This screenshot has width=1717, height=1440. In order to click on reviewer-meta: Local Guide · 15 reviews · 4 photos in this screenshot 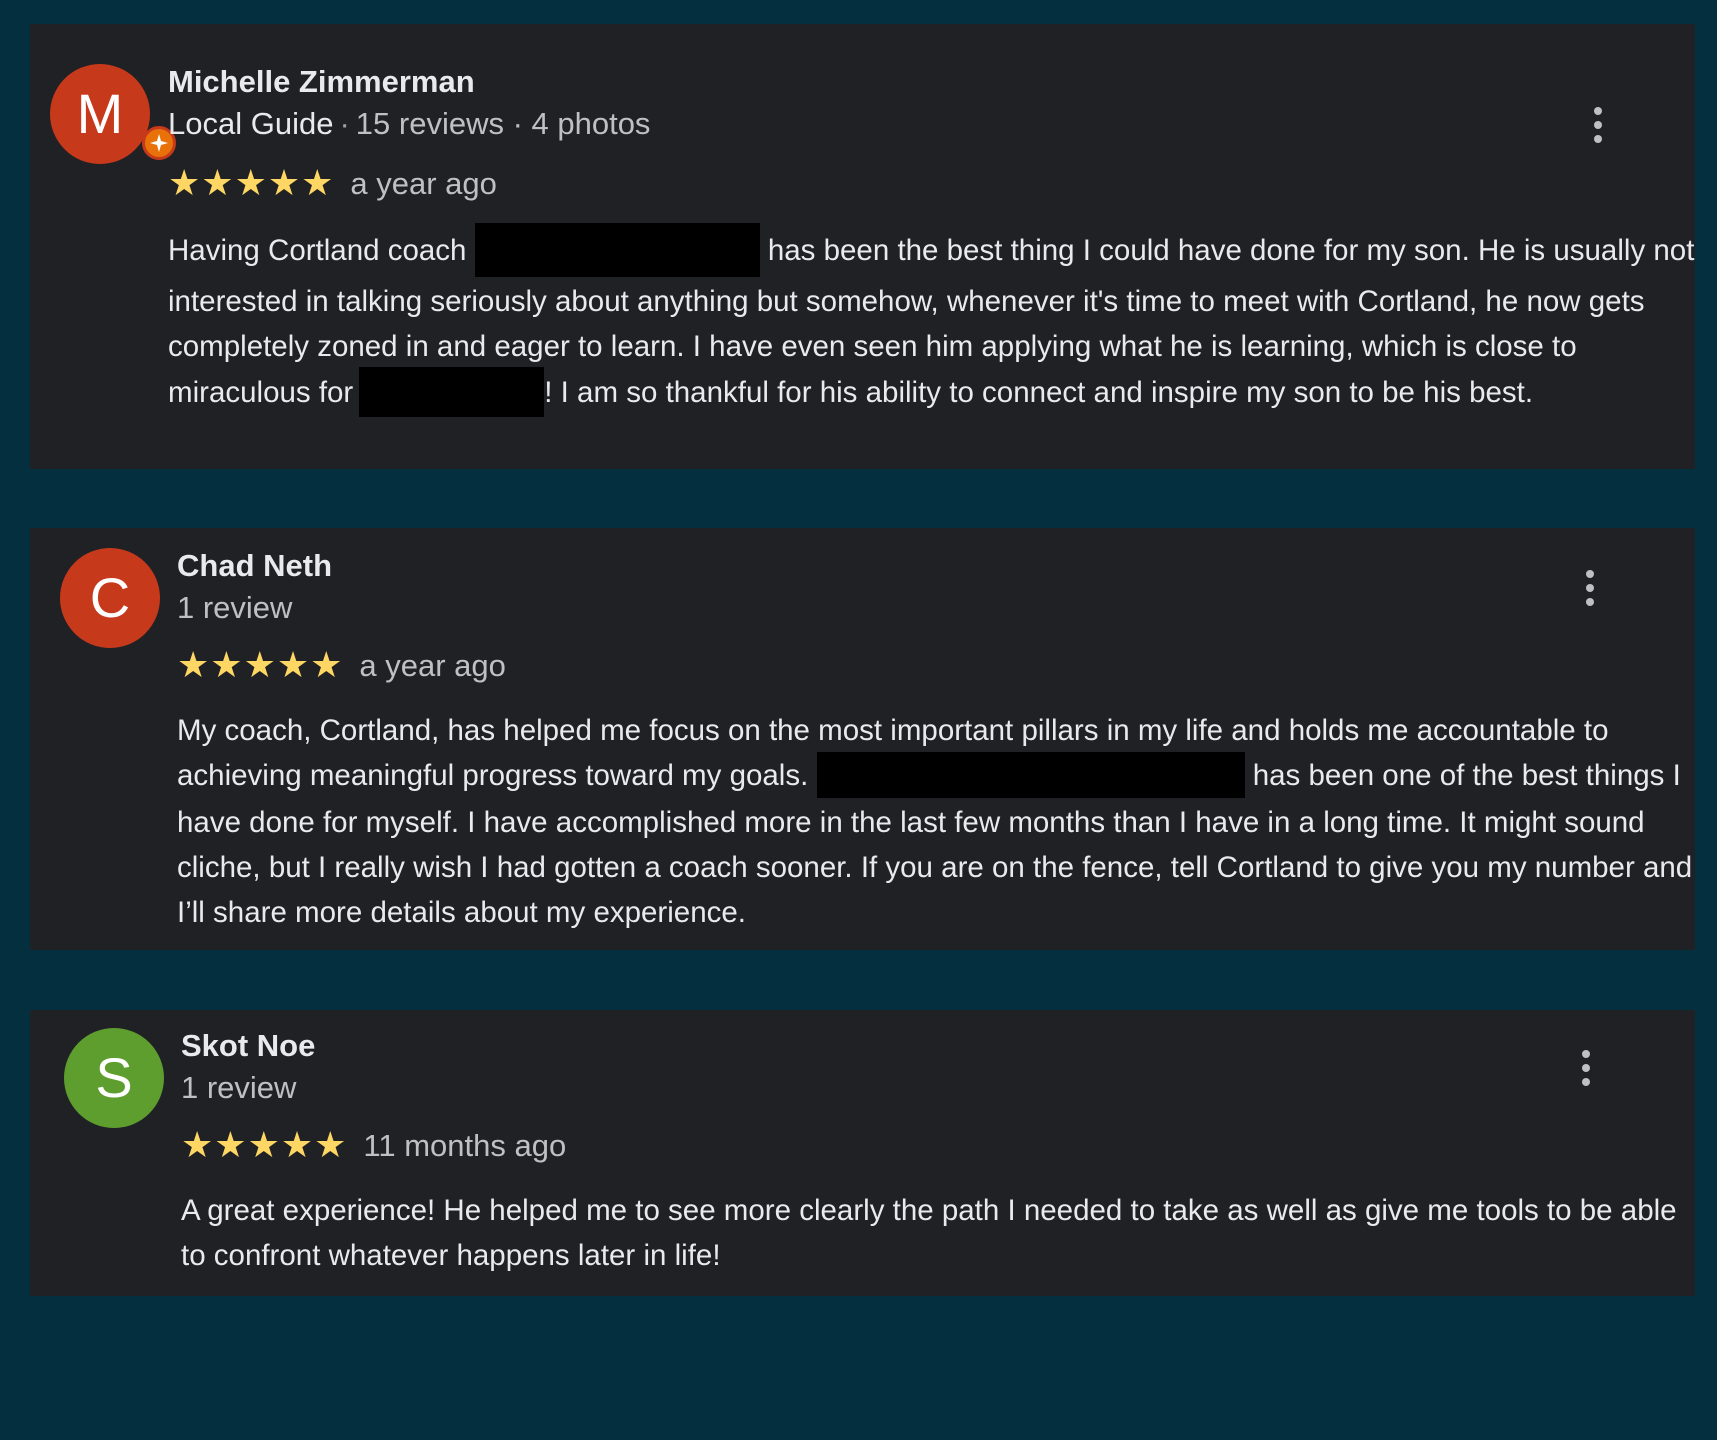, I will do `click(409, 123)`.